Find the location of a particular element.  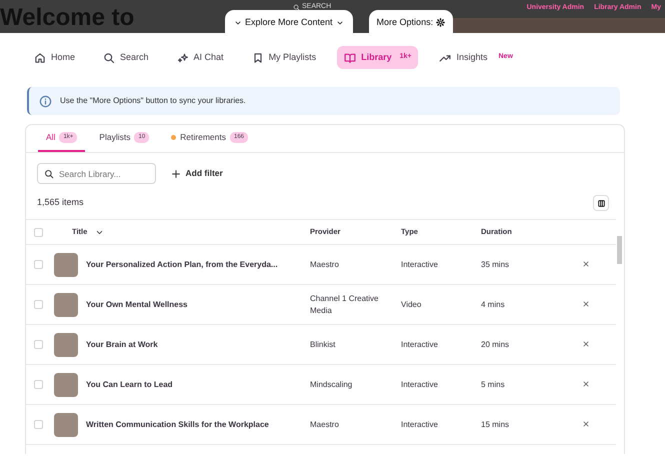

scrollbar-thumb is located at coordinates (619, 250).